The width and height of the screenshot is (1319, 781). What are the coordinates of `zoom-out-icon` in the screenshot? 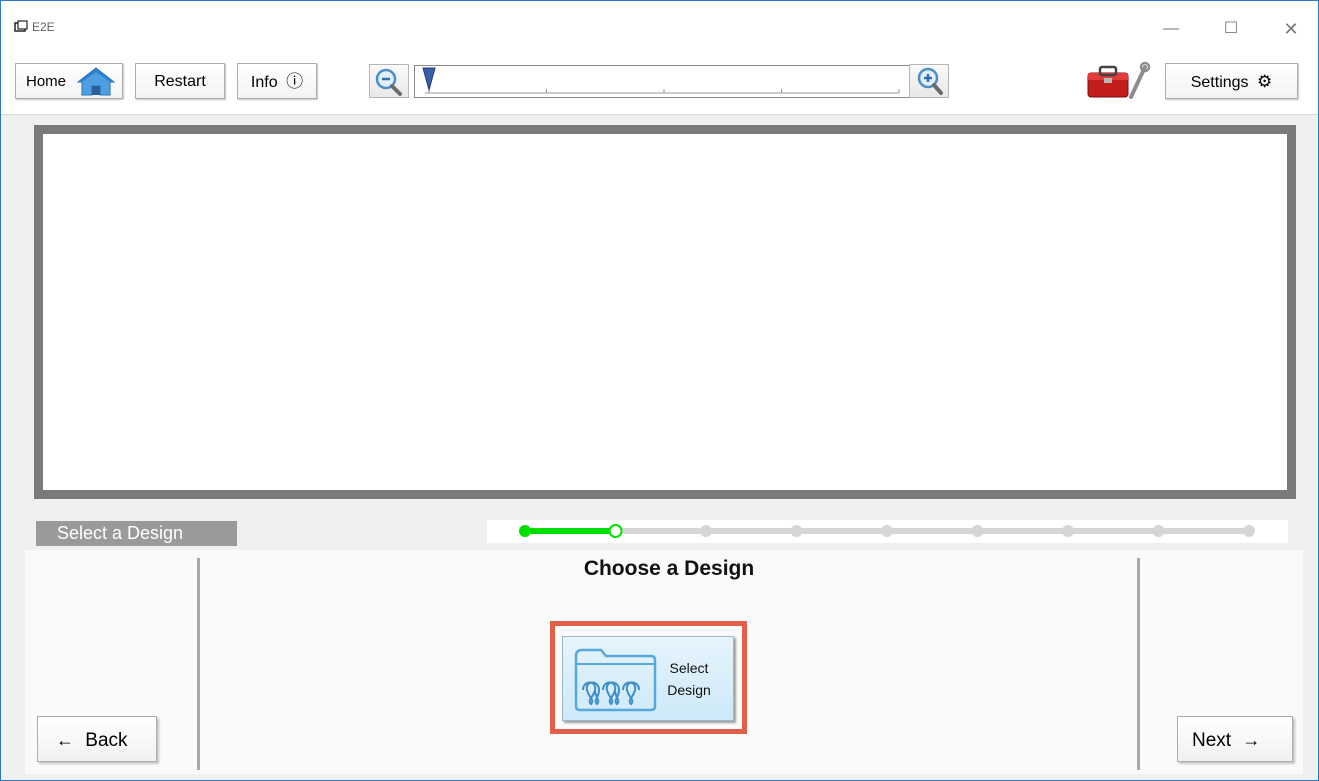 It's located at (388, 82).